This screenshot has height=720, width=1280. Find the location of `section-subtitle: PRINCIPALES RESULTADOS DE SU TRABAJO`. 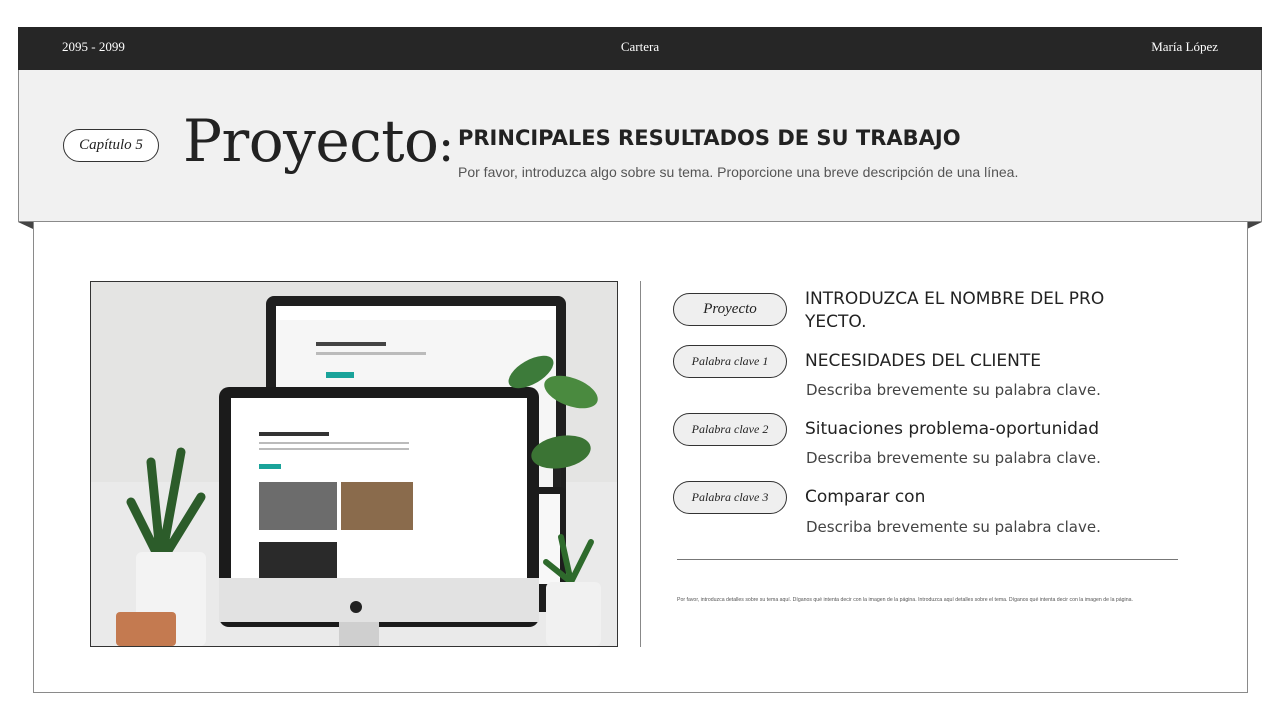

section-subtitle: PRINCIPALES RESULTADOS DE SU TRABAJO is located at coordinates (709, 138).